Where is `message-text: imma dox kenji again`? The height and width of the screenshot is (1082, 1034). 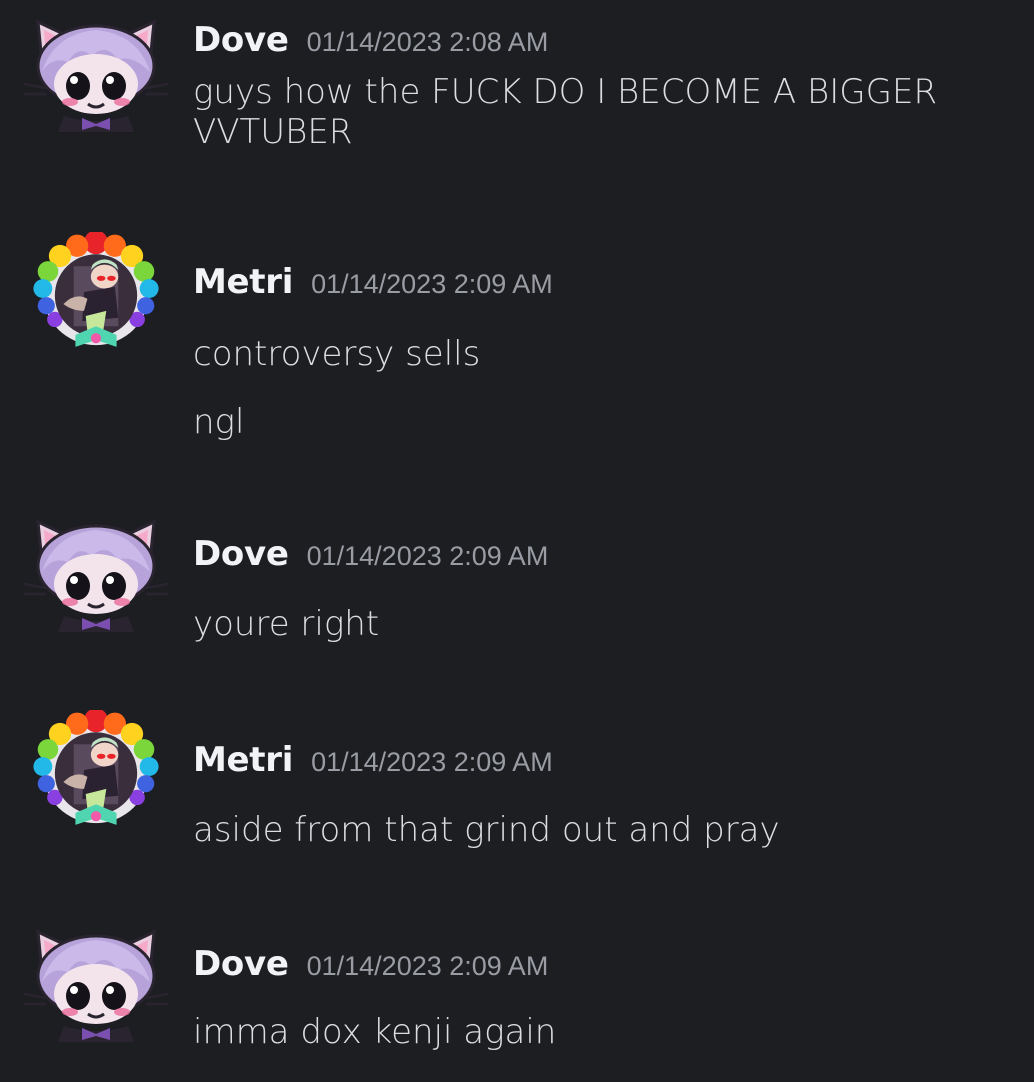 message-text: imma dox kenji again is located at coordinates (375, 1032).